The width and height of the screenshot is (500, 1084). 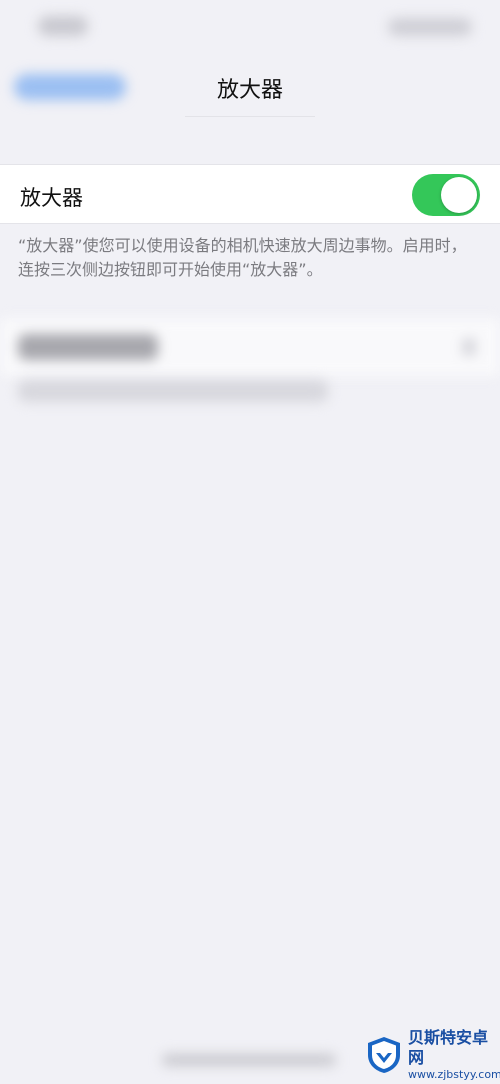 What do you see at coordinates (250, 347) in the screenshot?
I see `blurred-setting-row` at bounding box center [250, 347].